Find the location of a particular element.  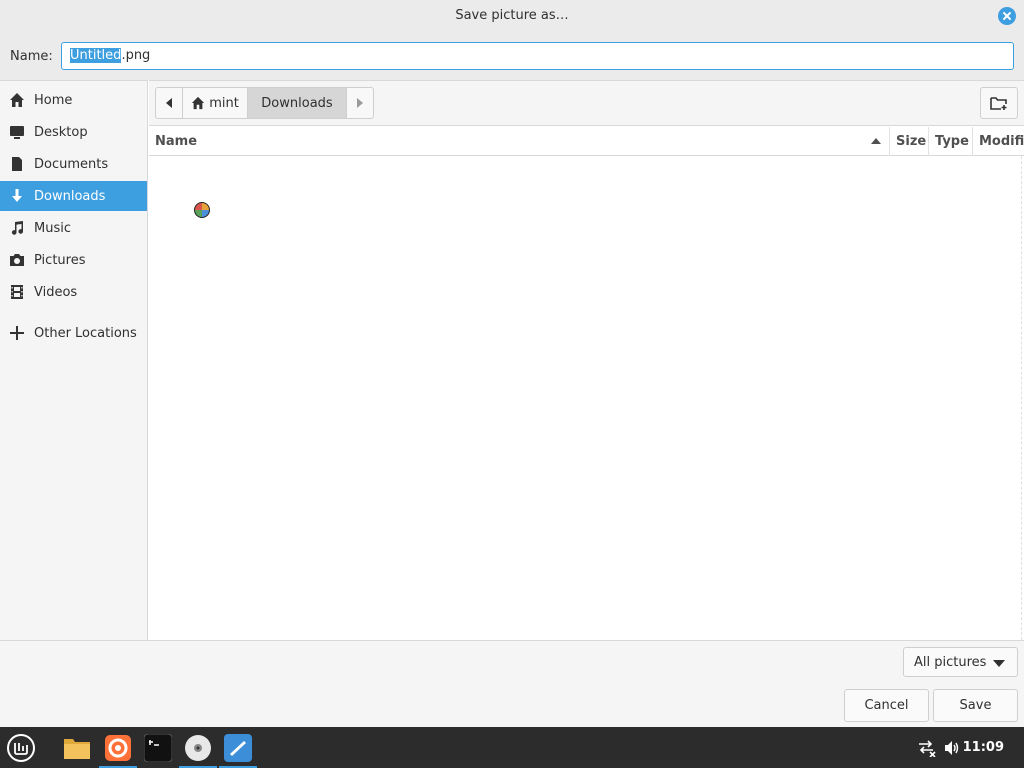

filename-selected-text: Untitled is located at coordinates (96, 55).